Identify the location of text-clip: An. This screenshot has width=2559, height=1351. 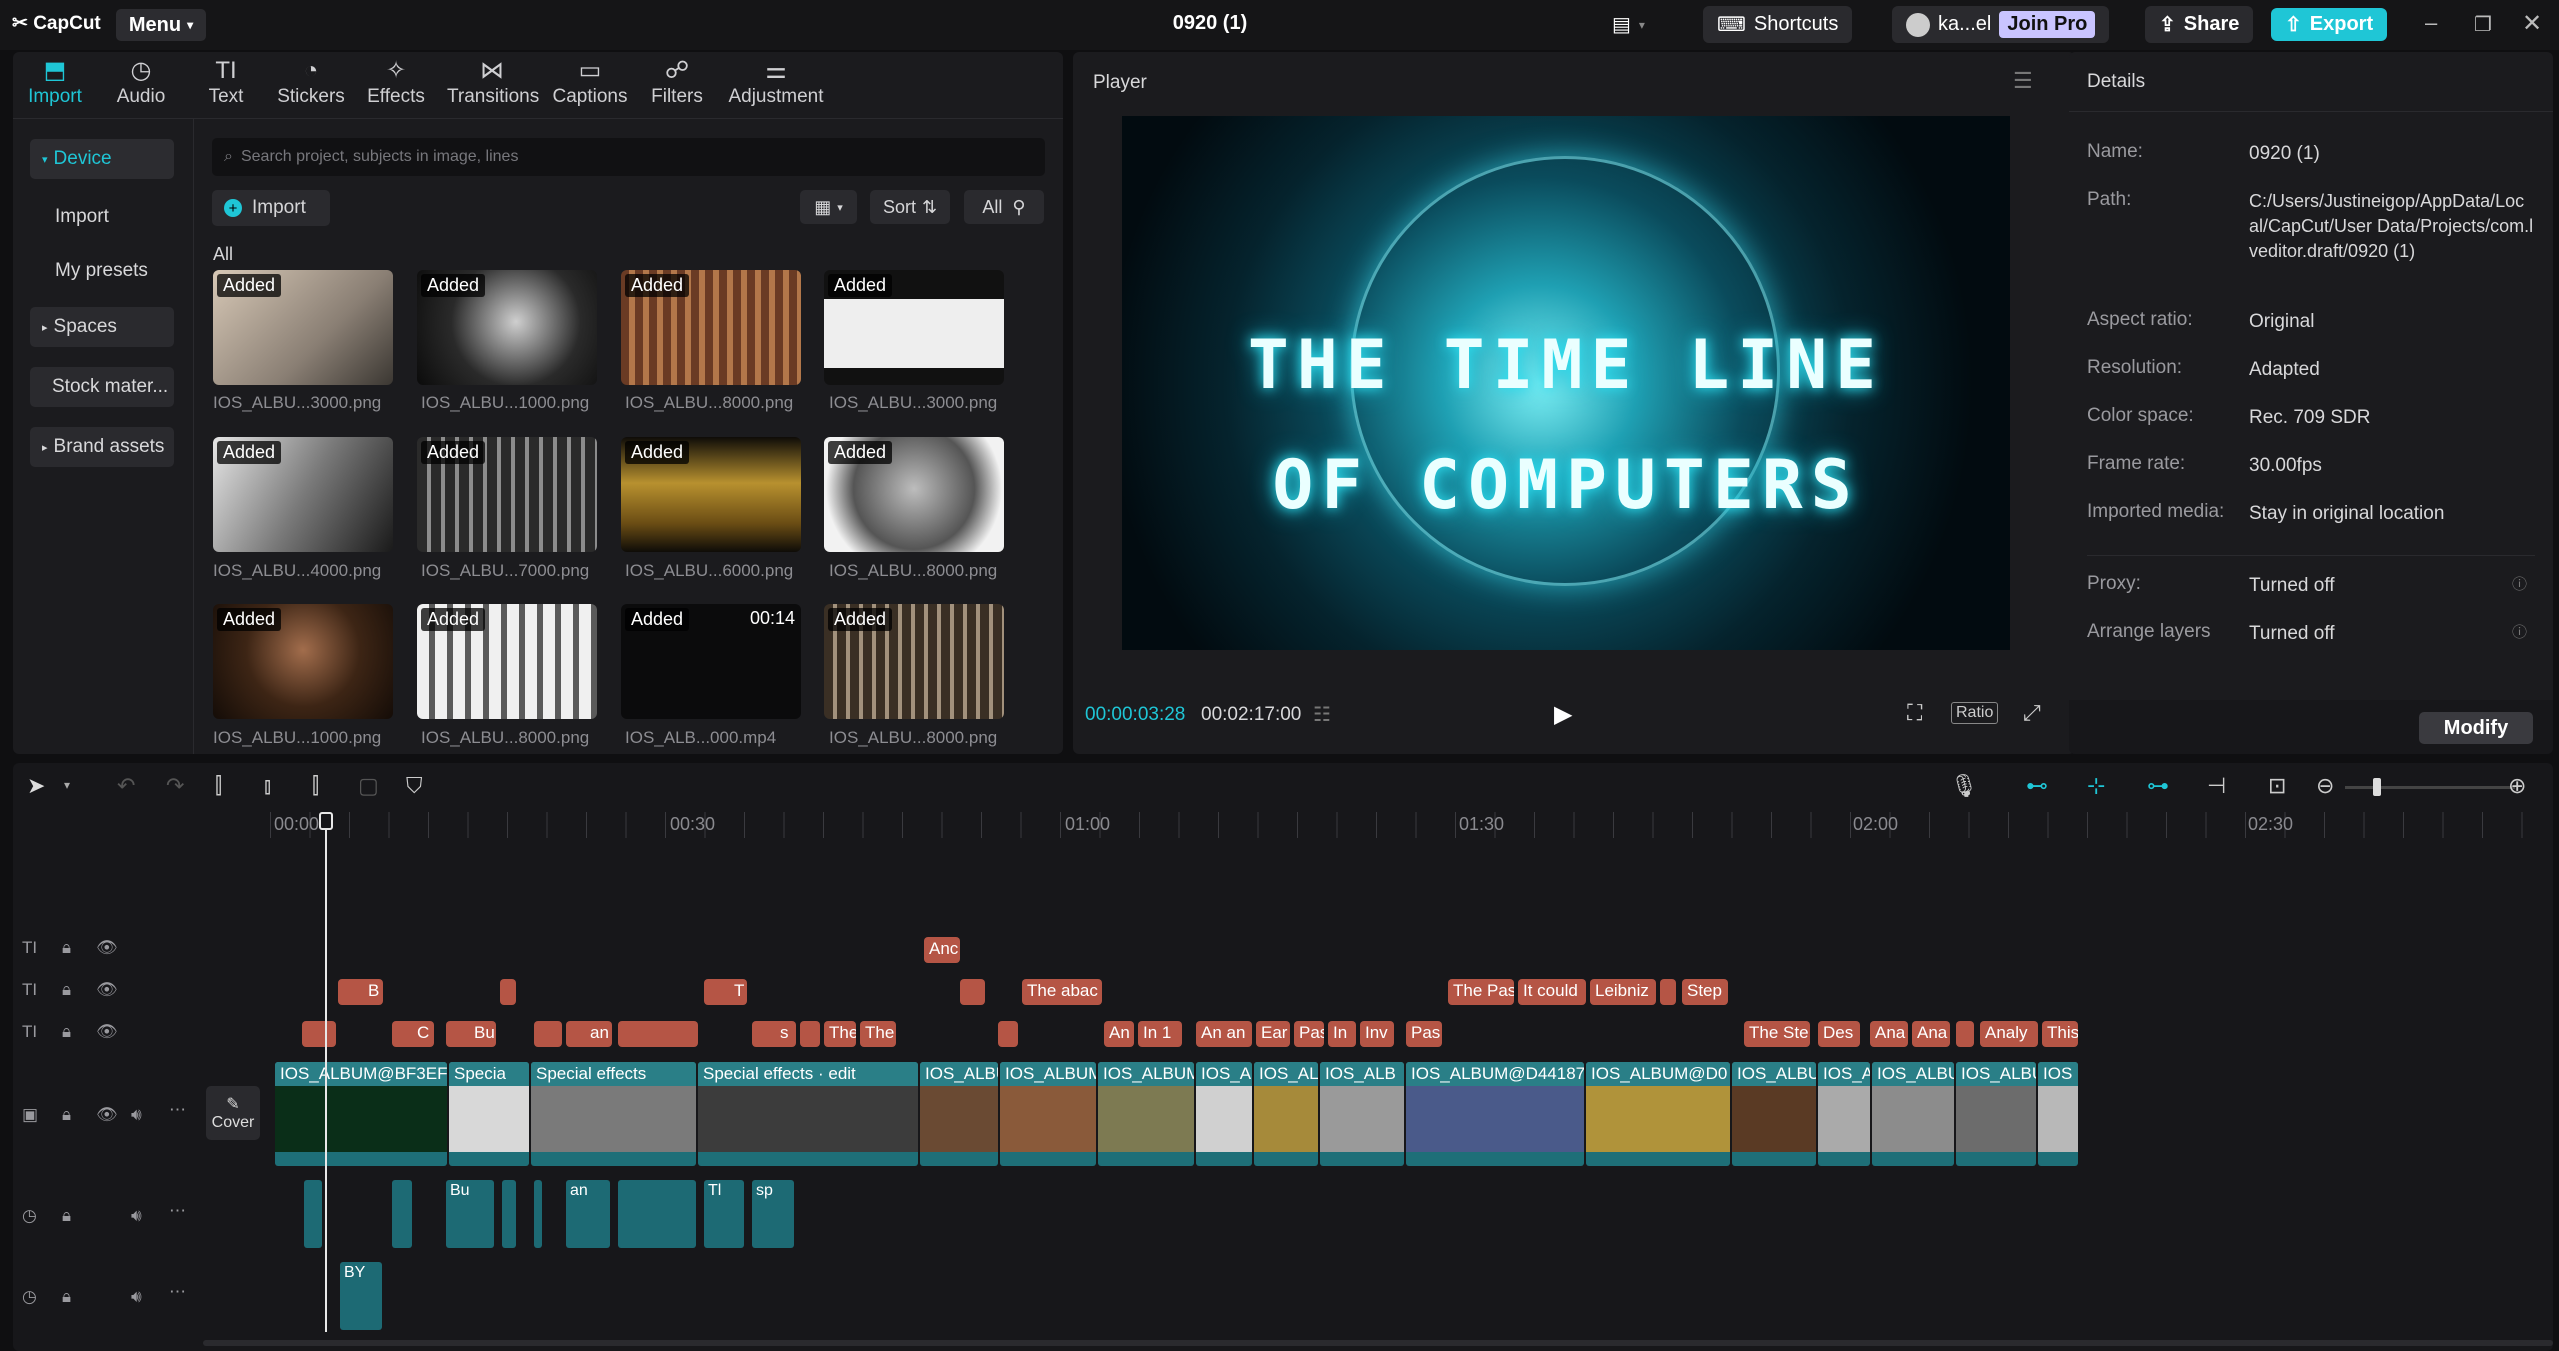
(1119, 1034).